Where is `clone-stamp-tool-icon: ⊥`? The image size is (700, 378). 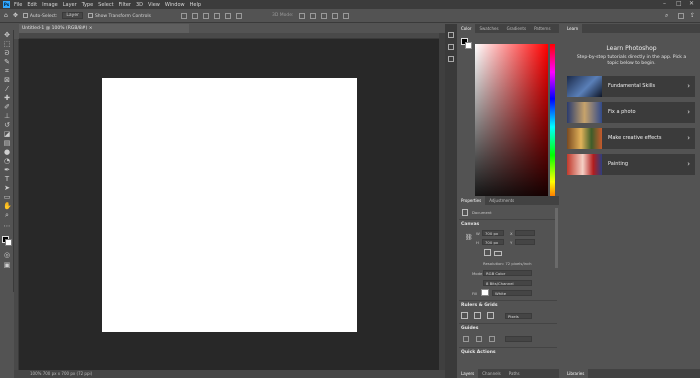 clone-stamp-tool-icon: ⊥ is located at coordinates (7, 116).